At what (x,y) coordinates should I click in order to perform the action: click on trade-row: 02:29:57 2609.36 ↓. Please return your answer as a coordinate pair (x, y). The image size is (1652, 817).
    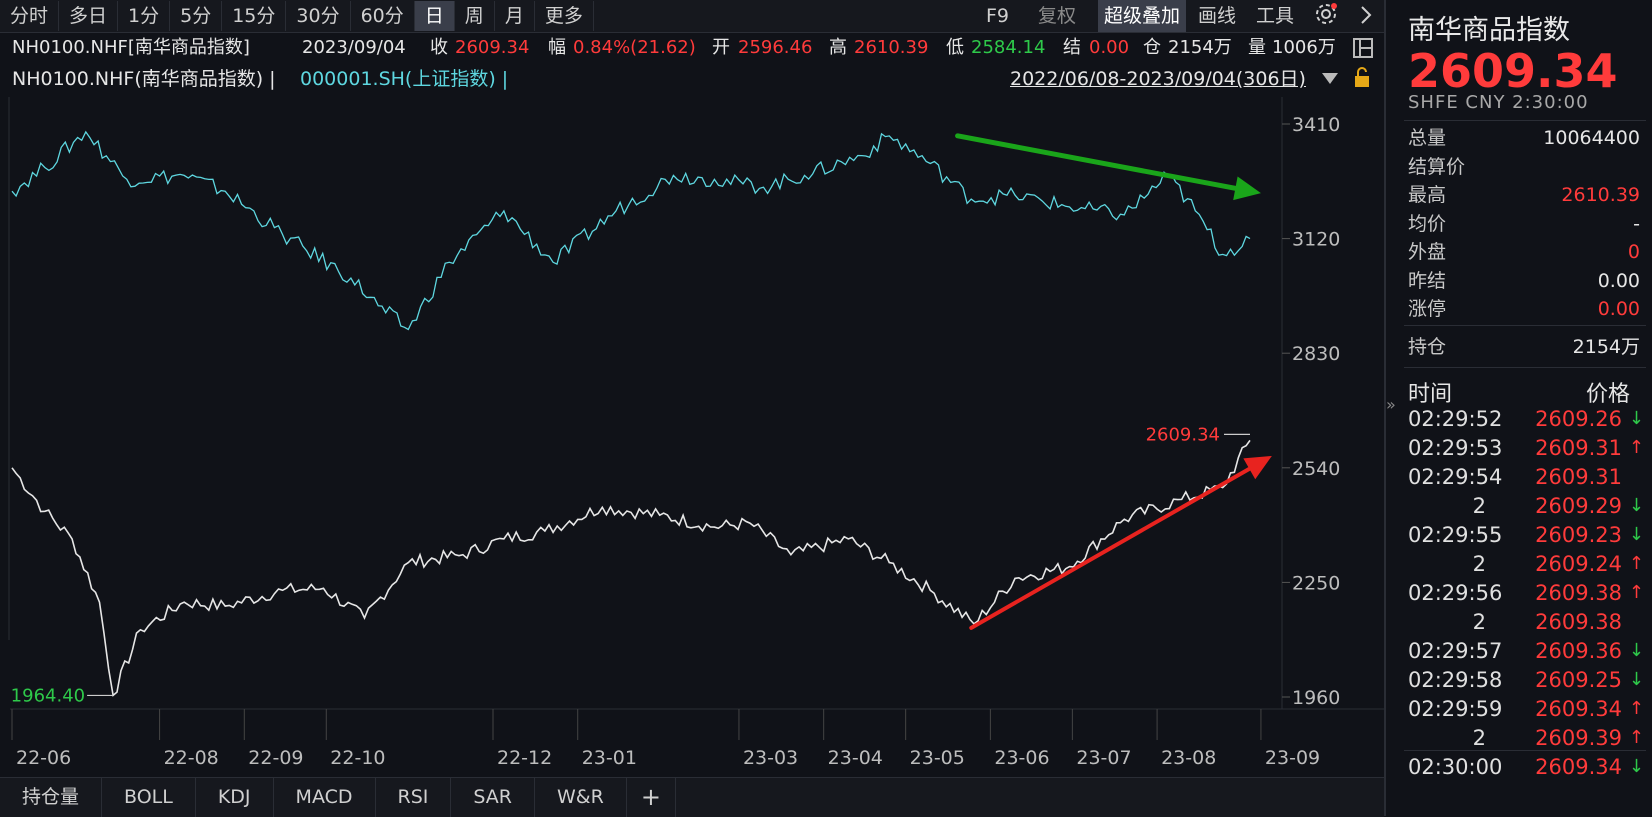
    Looking at the image, I should click on (1526, 651).